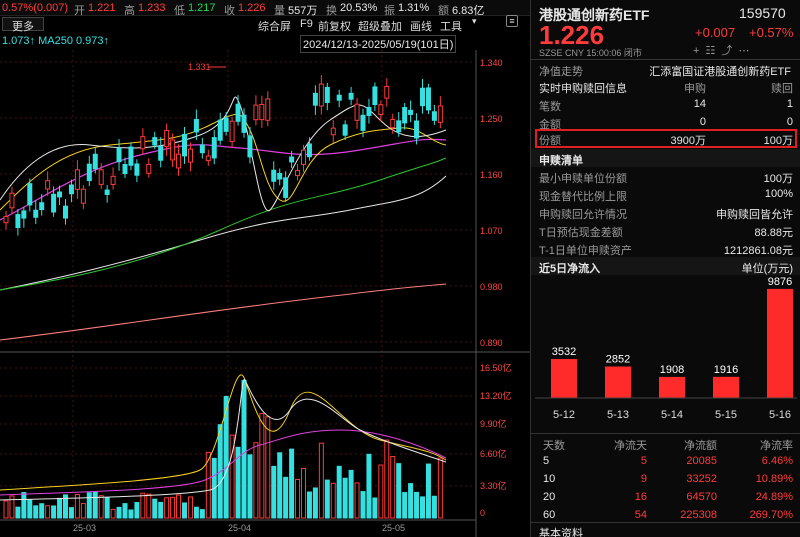 The width and height of the screenshot is (800, 537). Describe the element at coordinates (493, 453) in the screenshot. I see `vol-tick-3: 6.60亿` at that location.